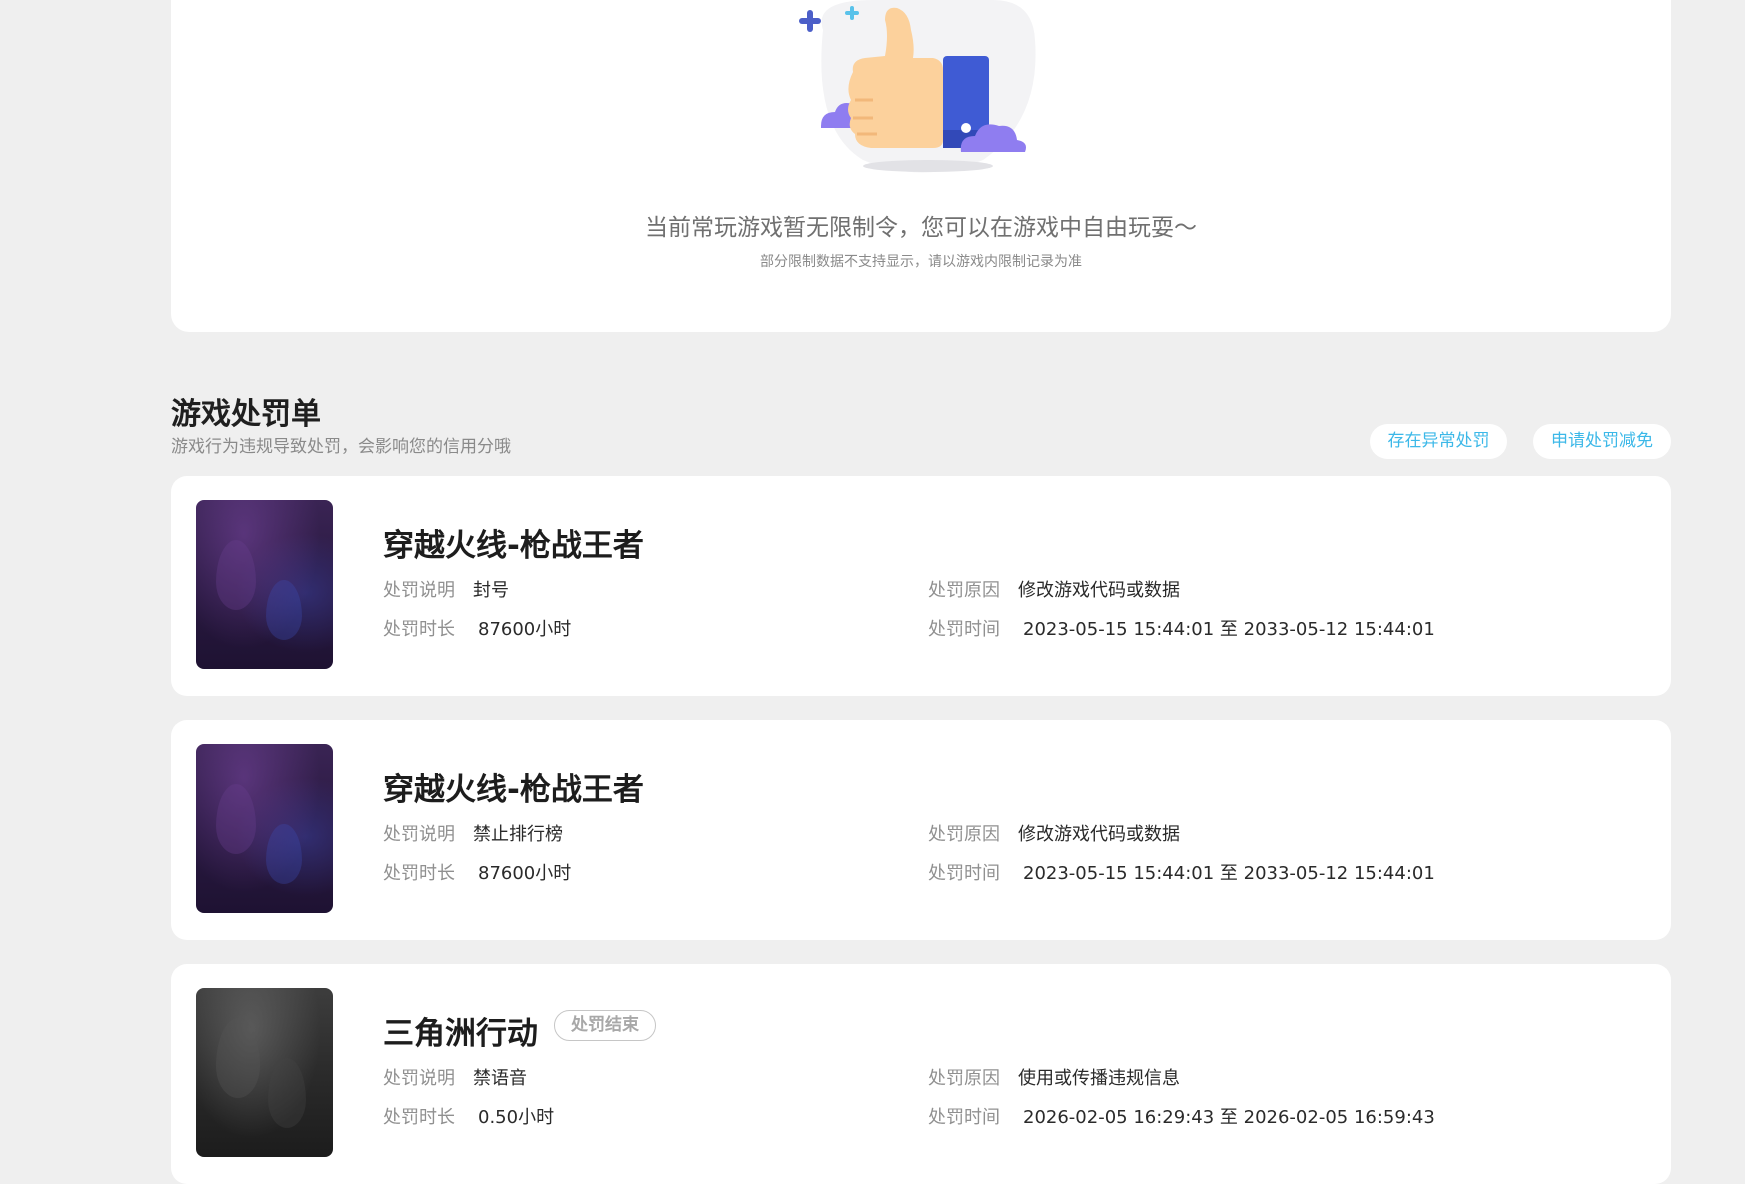 Image resolution: width=1745 pixels, height=1184 pixels. Describe the element at coordinates (917, 86) in the screenshot. I see `thumbs-up-icon` at that location.